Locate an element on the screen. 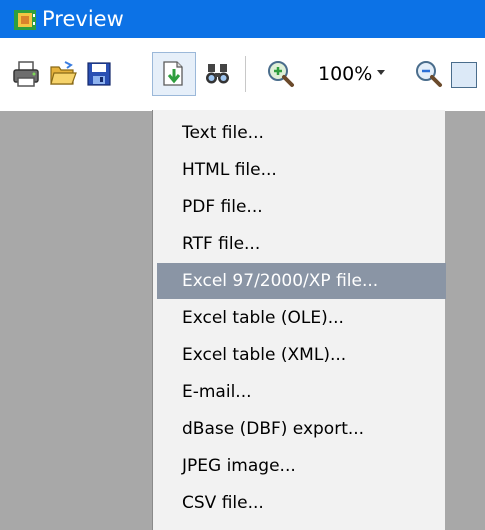  zoom-out-icon is located at coordinates (429, 74).